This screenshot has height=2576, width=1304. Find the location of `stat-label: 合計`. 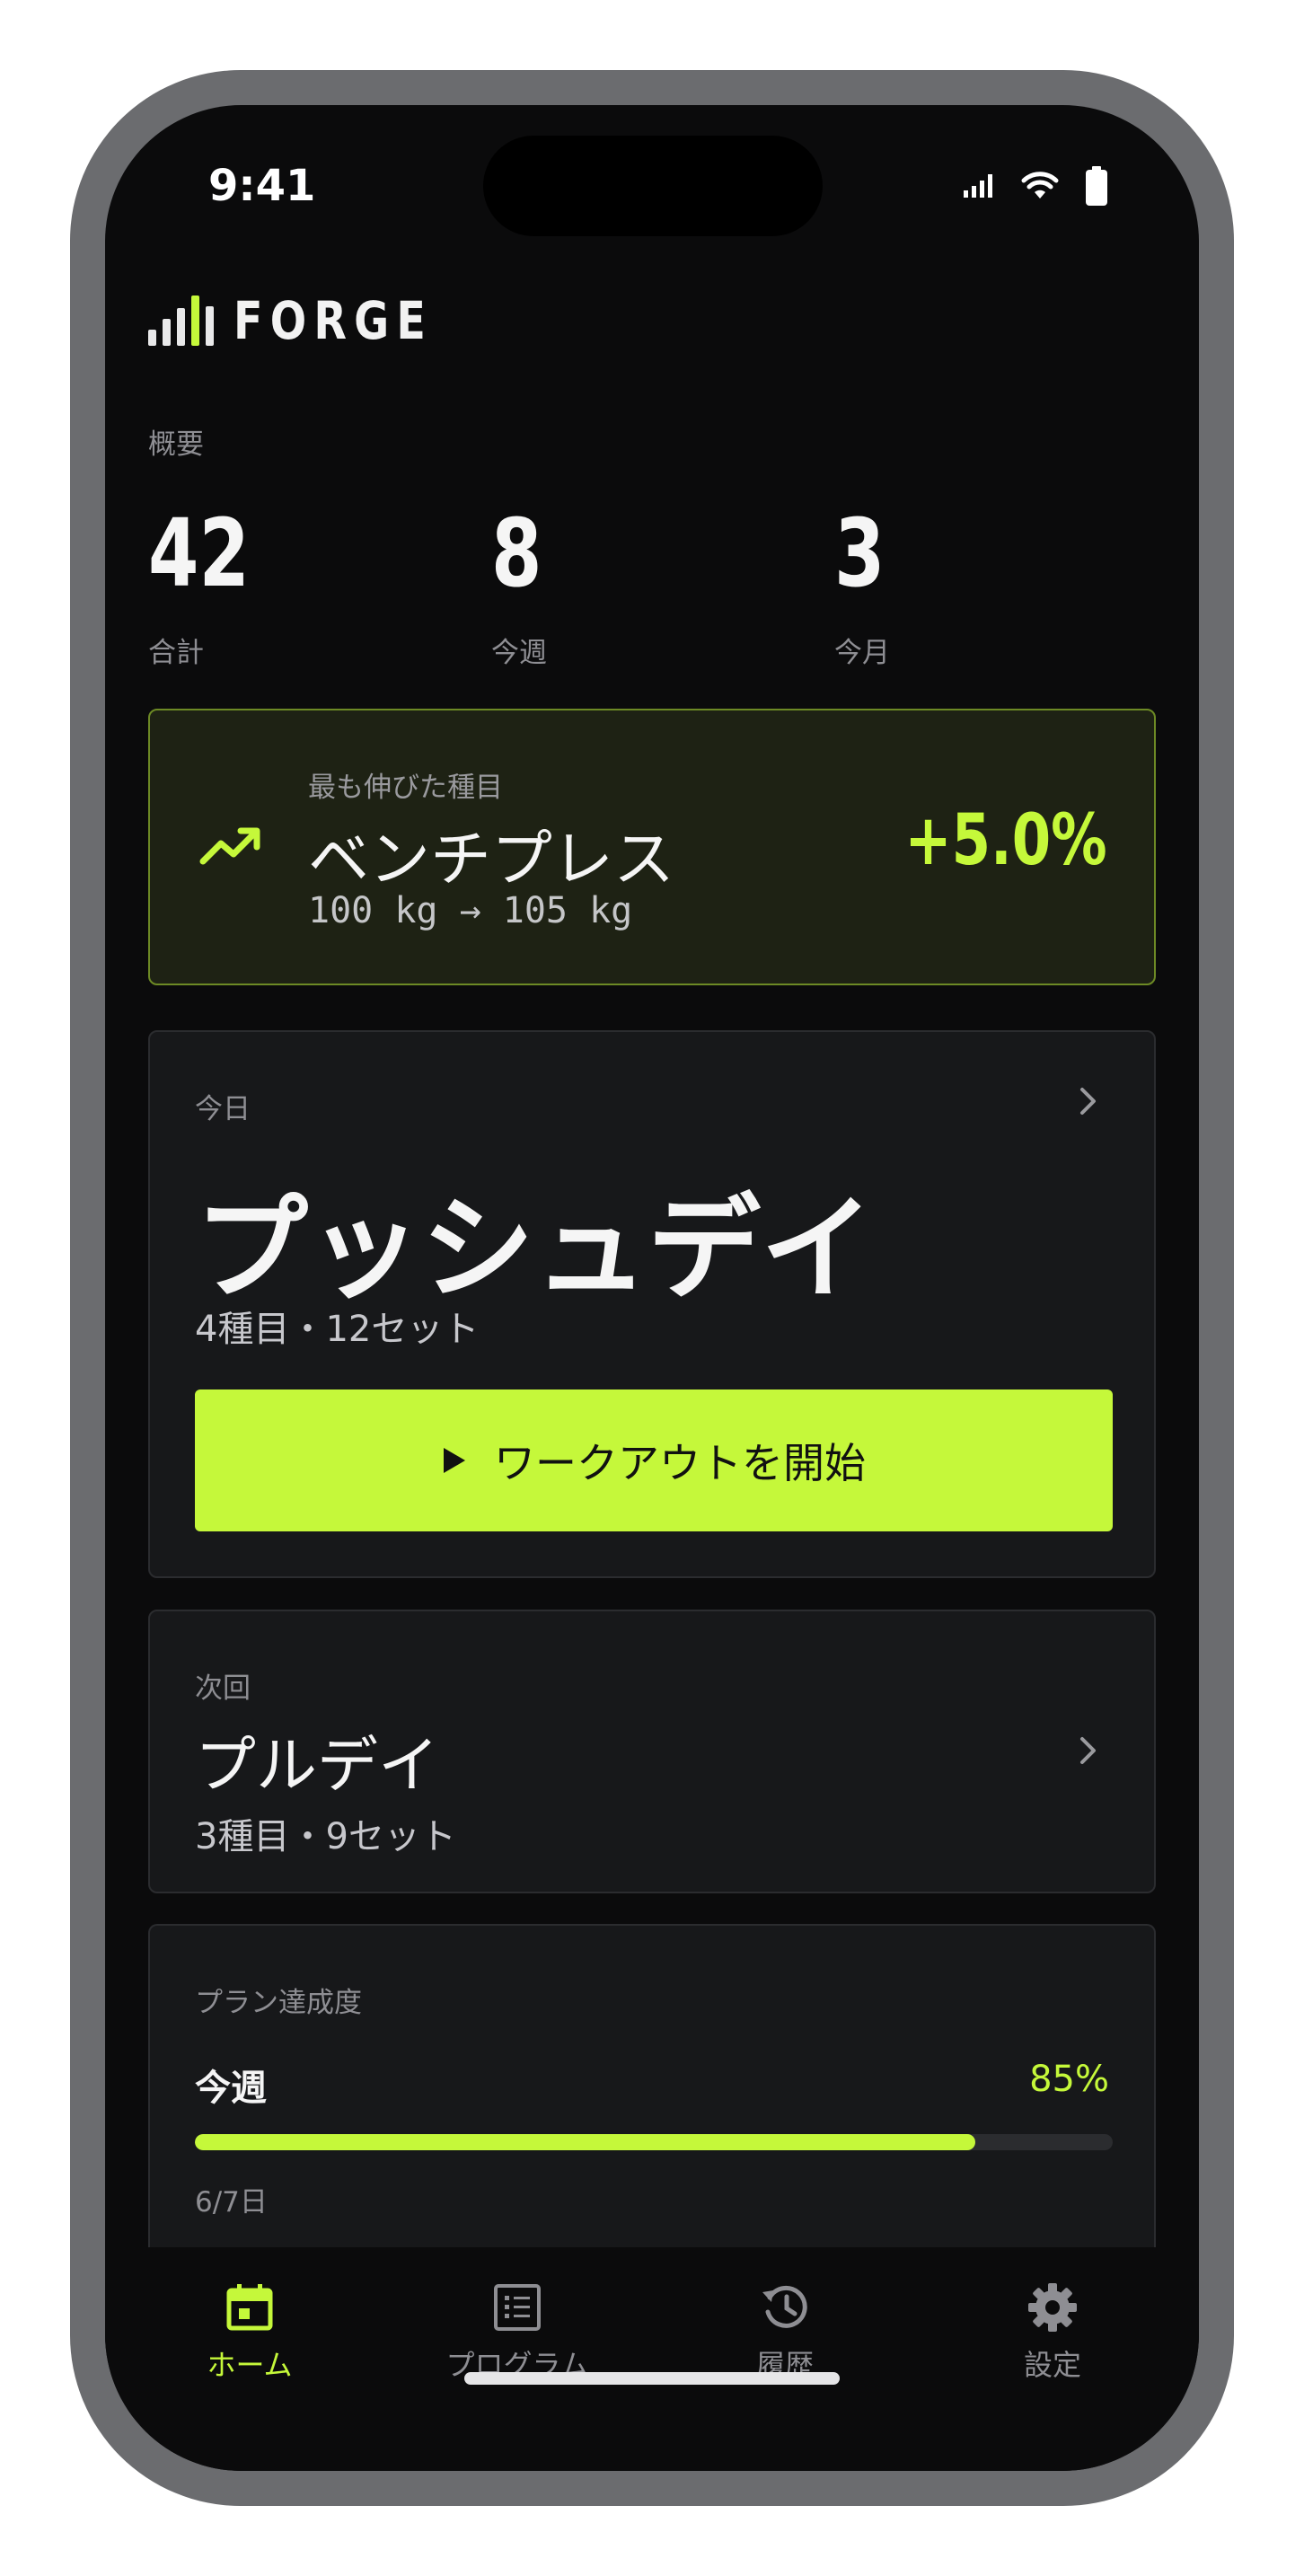

stat-label: 合計 is located at coordinates (176, 653).